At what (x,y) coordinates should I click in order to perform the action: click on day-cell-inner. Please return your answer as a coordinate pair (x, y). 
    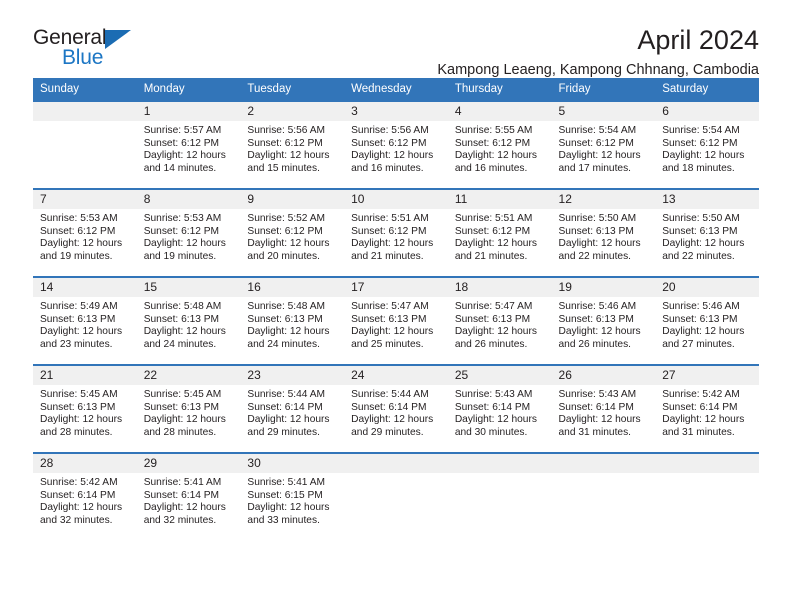
    Looking at the image, I should click on (603, 497).